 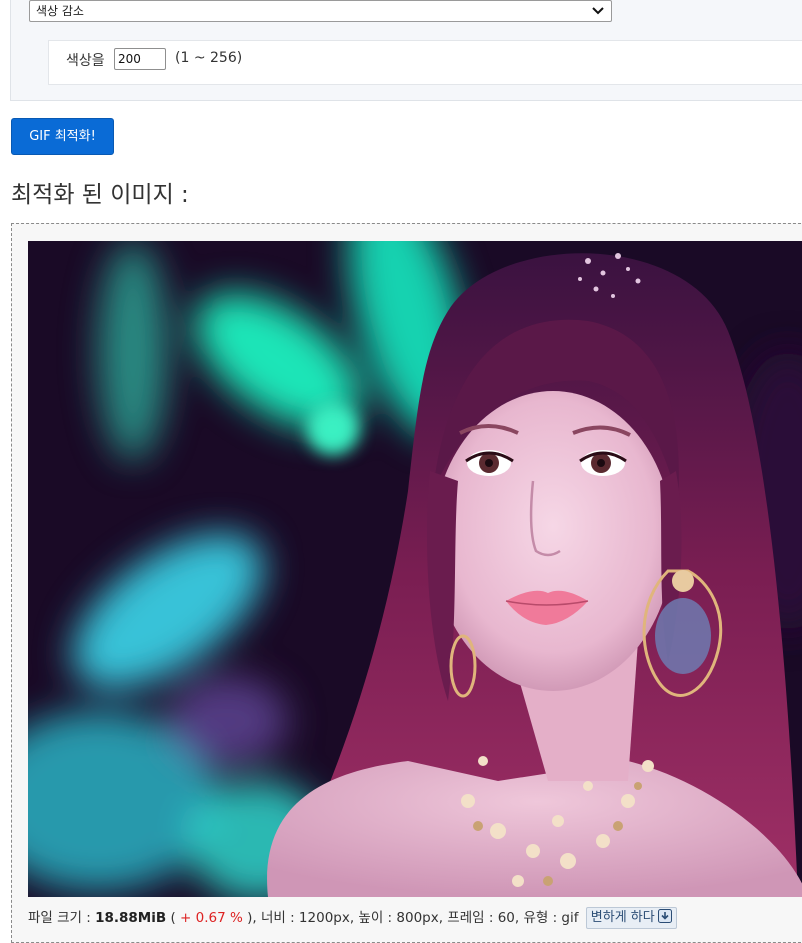 What do you see at coordinates (62, 136) in the screenshot?
I see `optimize-gif-button: GIF 최적화!` at bounding box center [62, 136].